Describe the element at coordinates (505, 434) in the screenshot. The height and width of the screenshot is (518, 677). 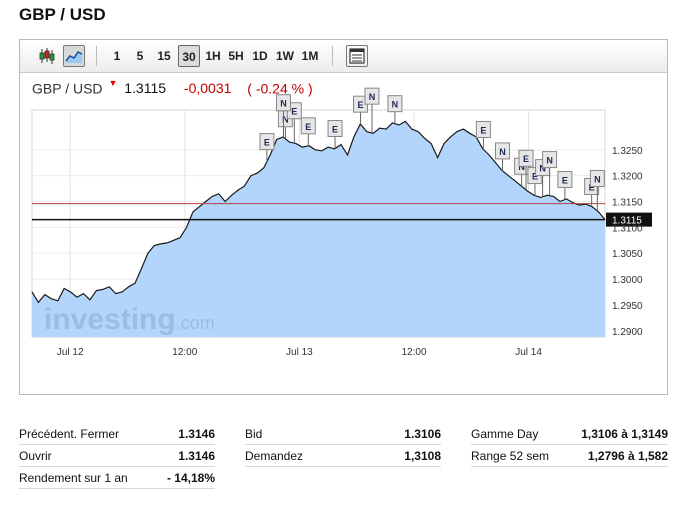
I see `stat-label: Gamme Day` at that location.